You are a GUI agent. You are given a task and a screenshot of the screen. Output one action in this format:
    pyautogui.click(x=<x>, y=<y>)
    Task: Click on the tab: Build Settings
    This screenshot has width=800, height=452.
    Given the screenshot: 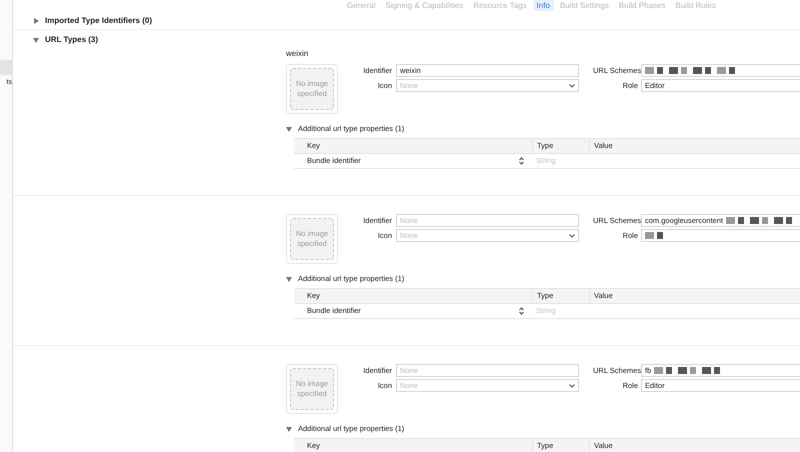 What is the action you would take?
    pyautogui.click(x=584, y=5)
    